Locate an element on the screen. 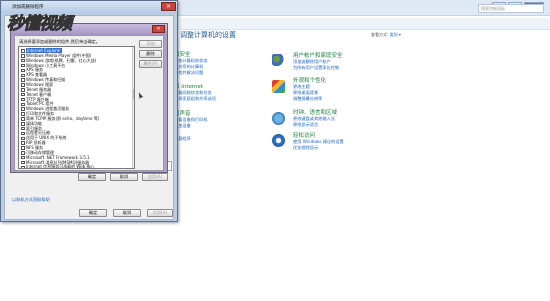 The image size is (550, 301). category-link: 调整屏幕分辨率 is located at coordinates (309, 99).